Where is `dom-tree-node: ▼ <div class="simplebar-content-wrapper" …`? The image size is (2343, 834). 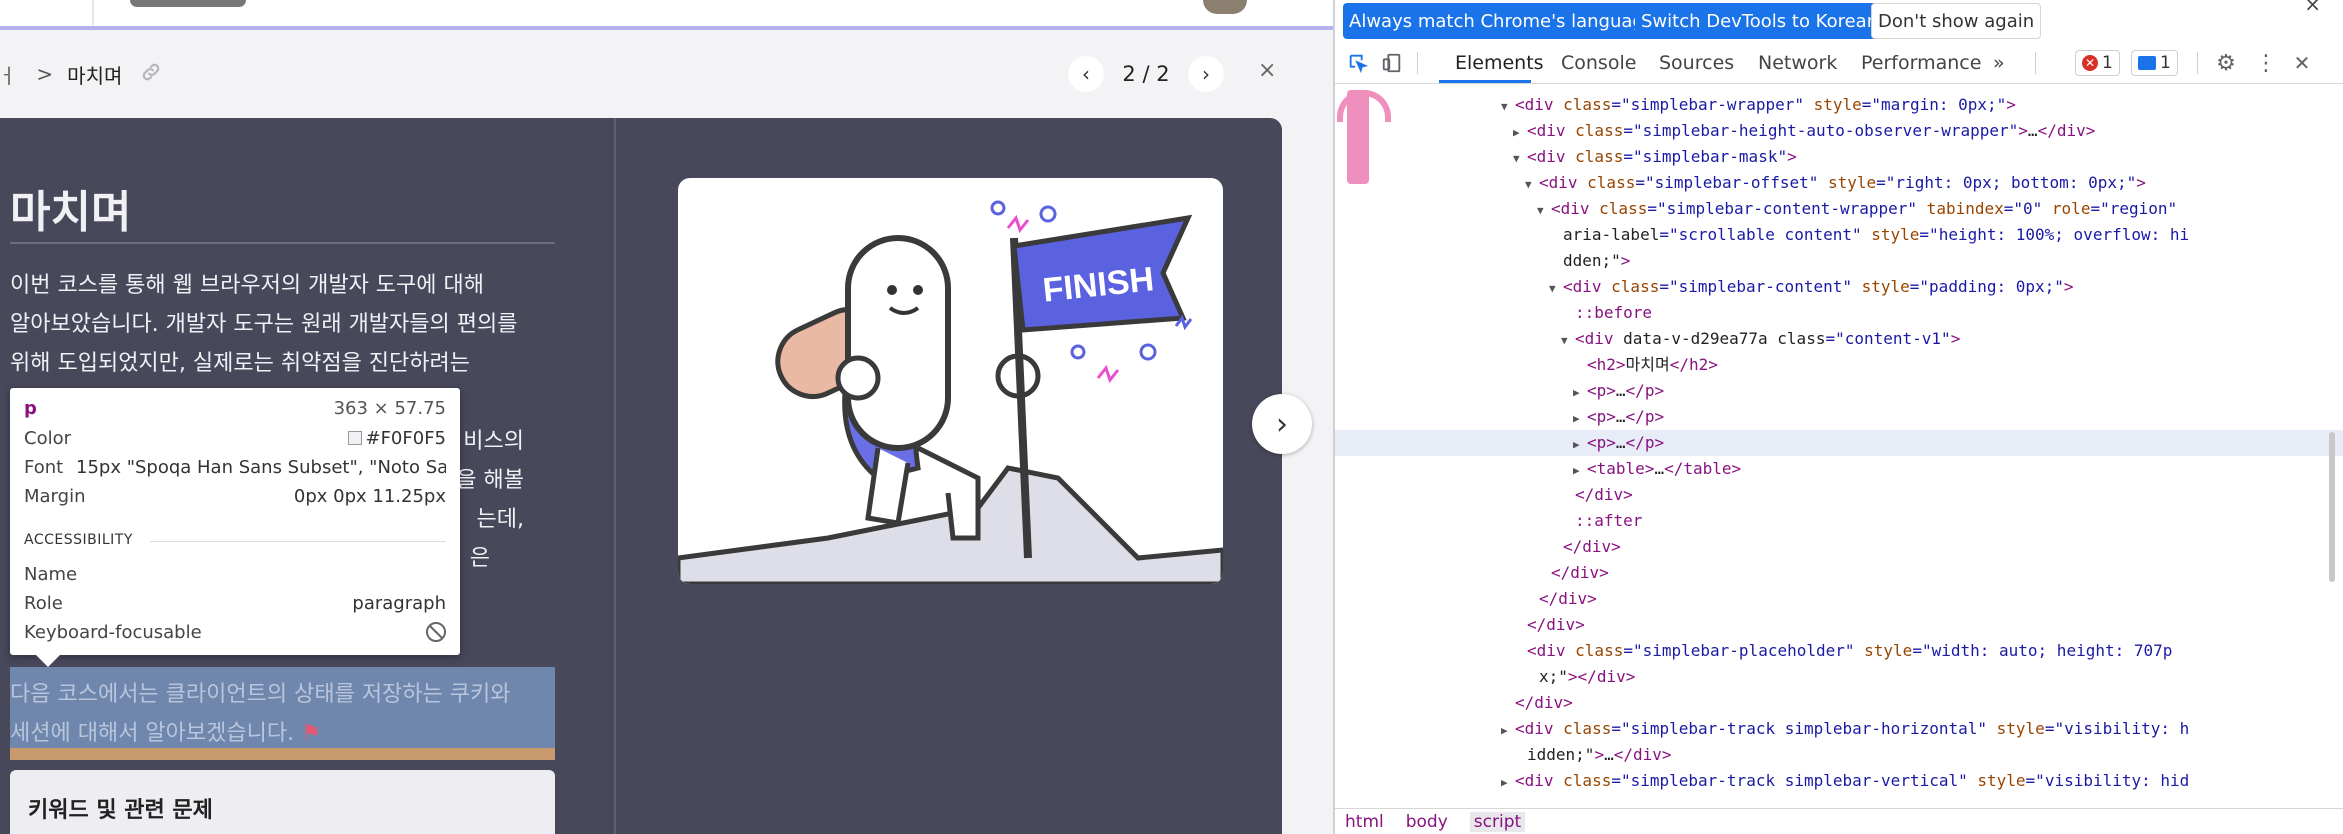
dom-tree-node: ▼ <div class="simplebar-content-wrapper" … is located at coordinates (1839, 209).